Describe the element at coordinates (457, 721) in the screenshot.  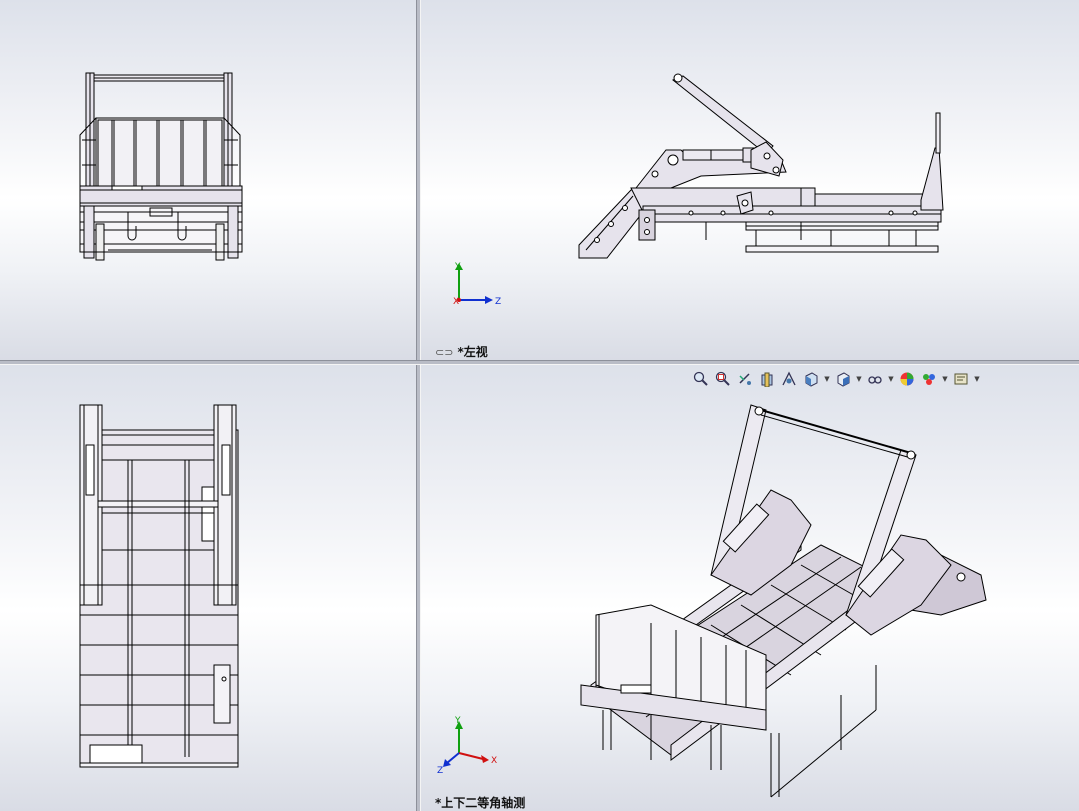
I see `triad-iso-y-label: Y` at that location.